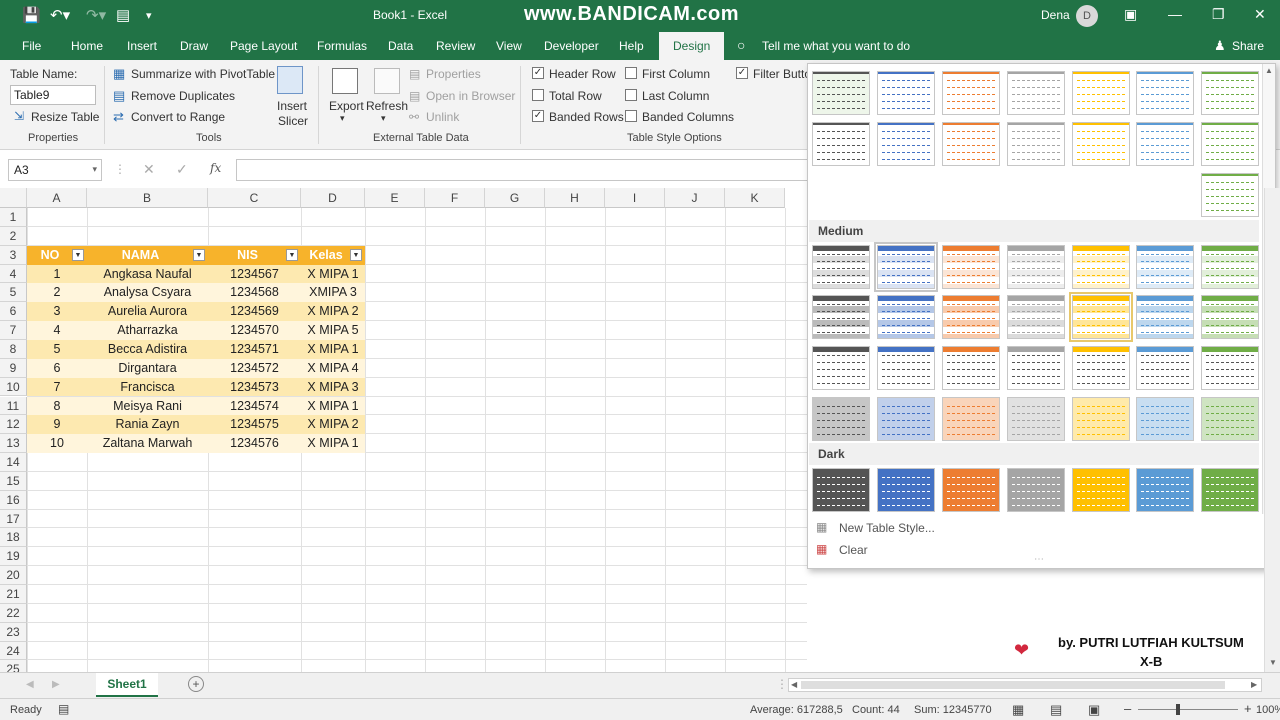  I want to click on row-header: 24, so click(13, 651).